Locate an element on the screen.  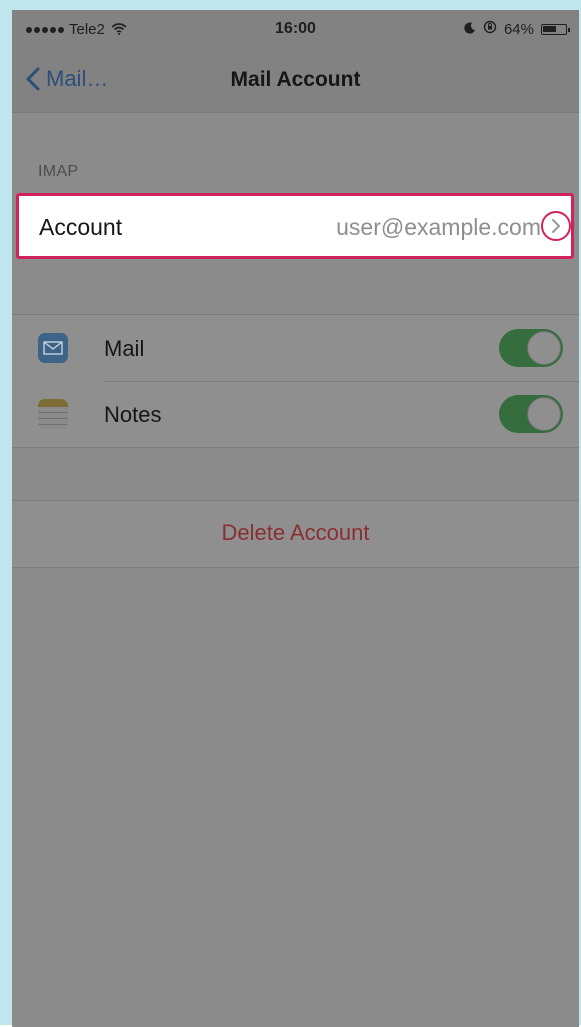
status-bar: Tele2 16:00 64% is located at coordinates (295, 30).